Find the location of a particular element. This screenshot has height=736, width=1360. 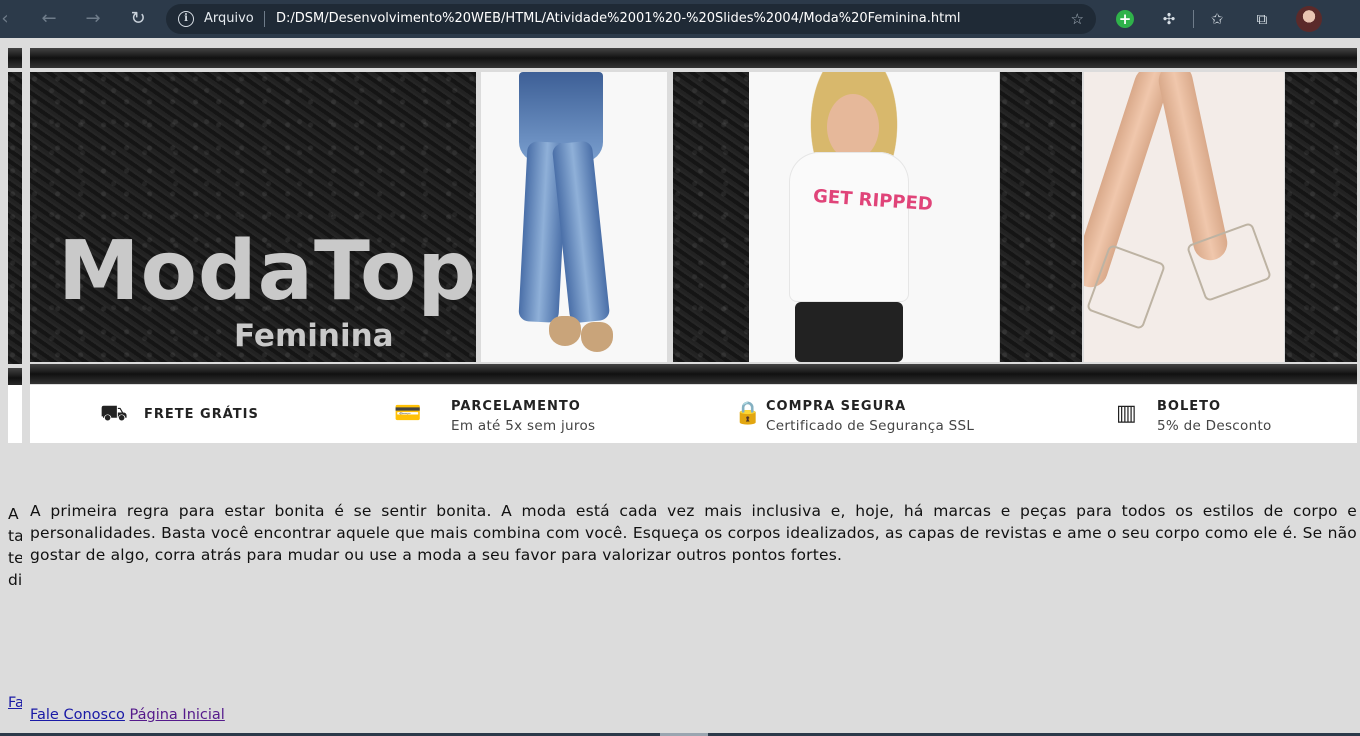

collections-icon: ⧉ is located at coordinates (1262, 19).